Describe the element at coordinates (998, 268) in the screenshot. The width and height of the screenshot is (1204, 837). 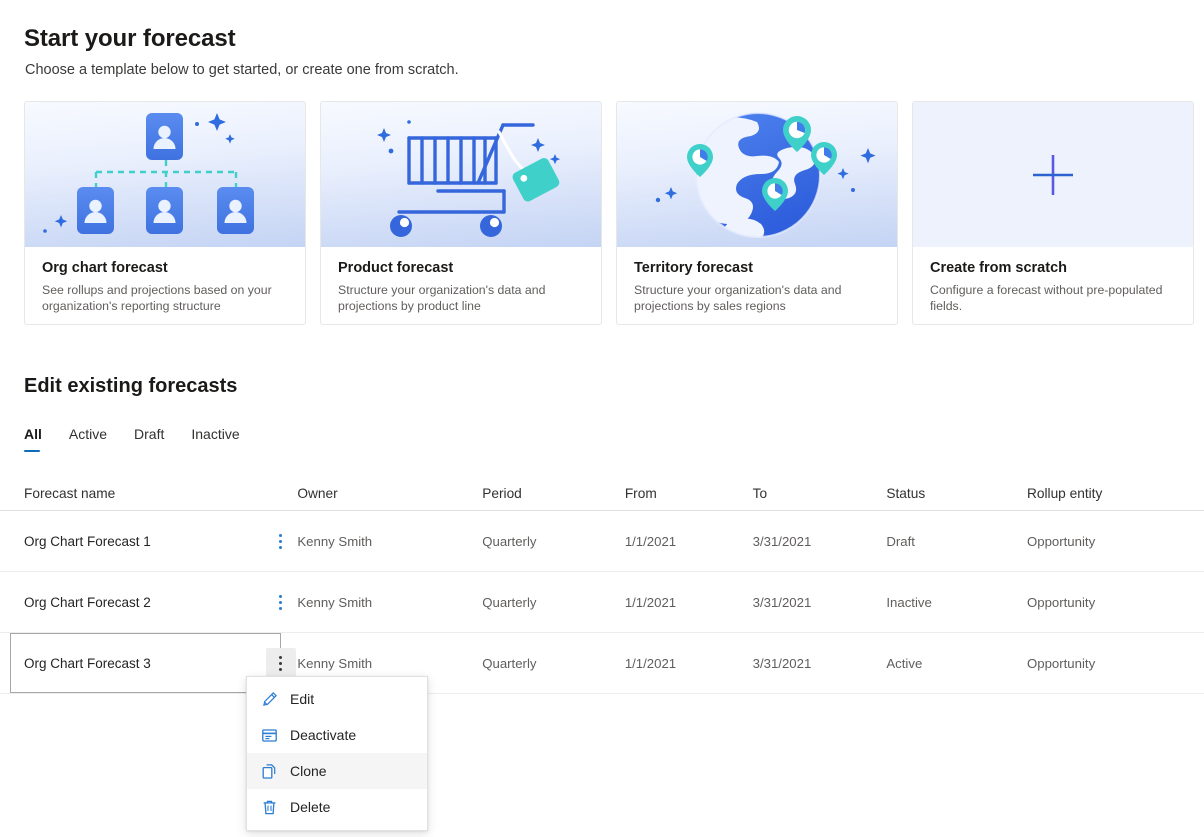
I see `card-title: Create from scratch` at that location.